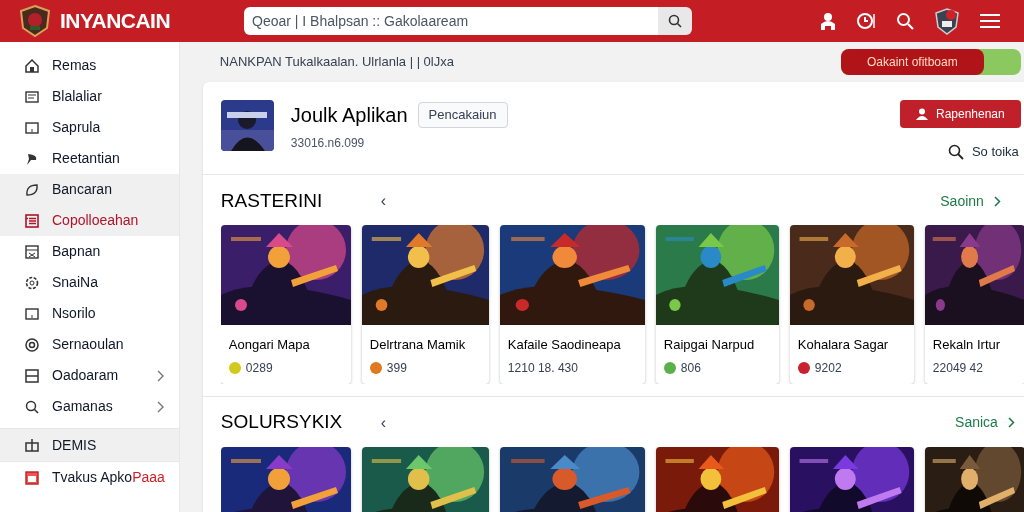 This screenshot has height=512, width=1024. I want to click on game-card: Kohalara Sagar 9202, so click(851, 304).